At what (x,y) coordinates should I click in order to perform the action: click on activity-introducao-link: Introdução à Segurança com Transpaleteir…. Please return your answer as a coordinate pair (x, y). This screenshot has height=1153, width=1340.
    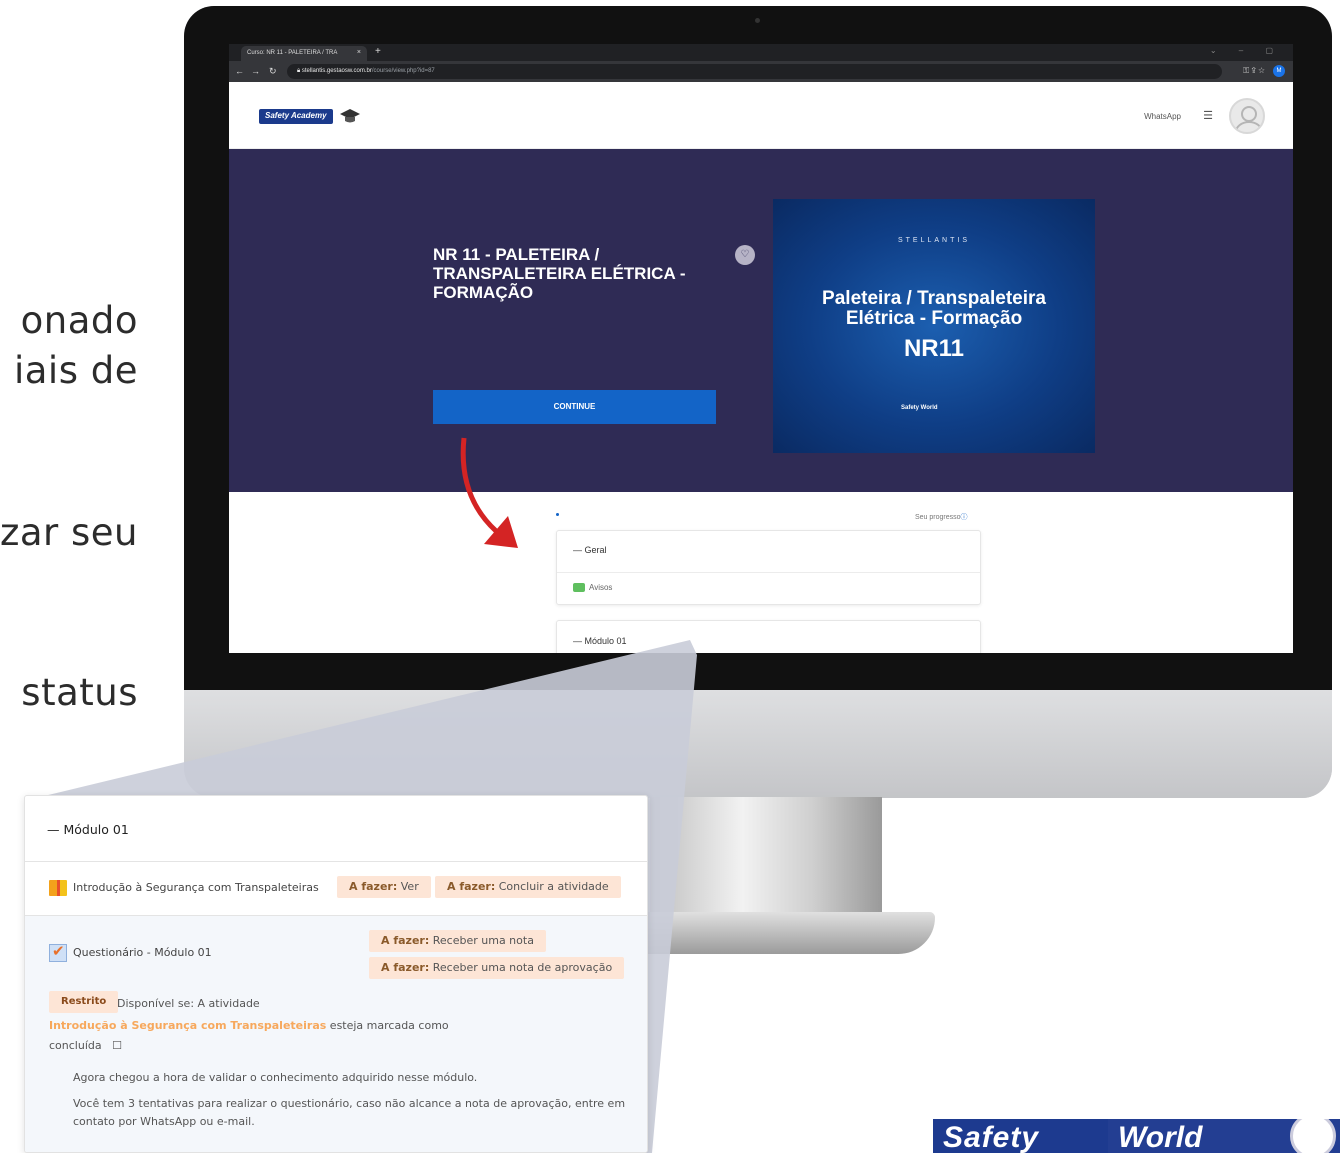
    Looking at the image, I should click on (184, 888).